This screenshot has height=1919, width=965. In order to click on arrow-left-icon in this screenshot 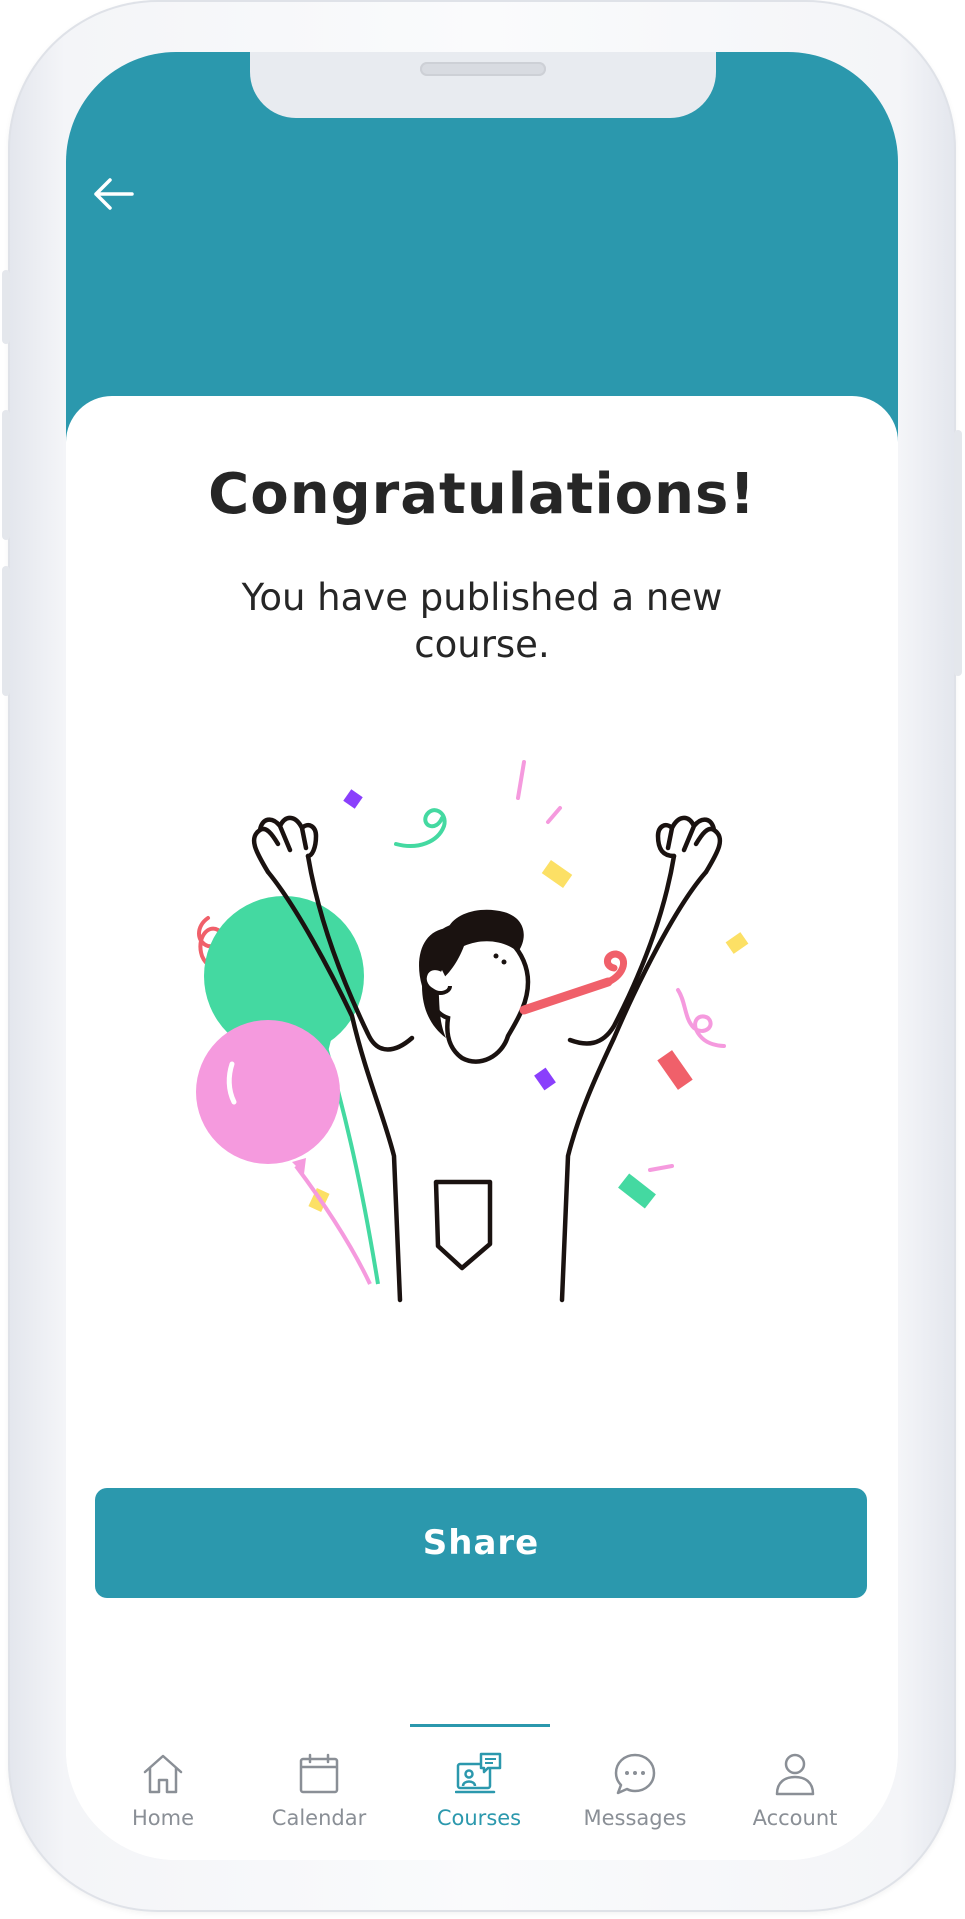, I will do `click(114, 194)`.